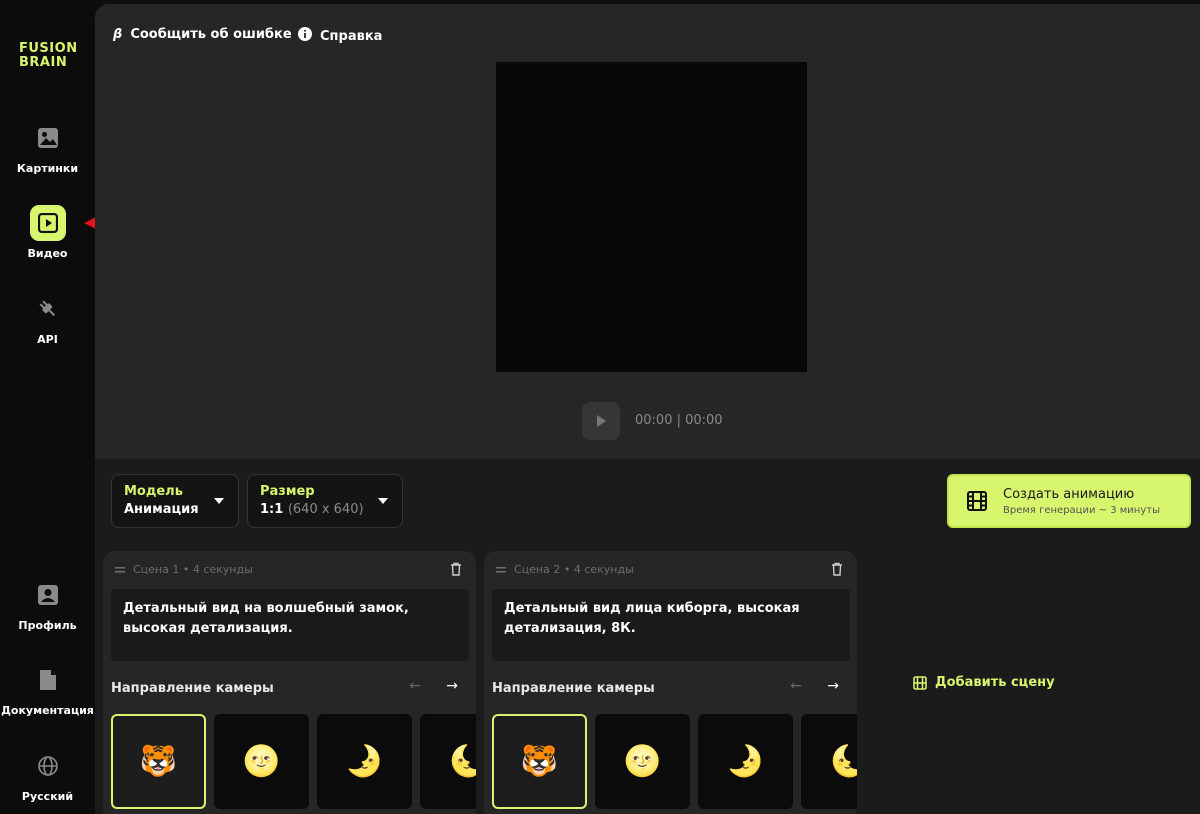 The width and height of the screenshot is (1200, 814). What do you see at coordinates (47, 796) in the screenshot?
I see `sidebar-item-label: Русский` at bounding box center [47, 796].